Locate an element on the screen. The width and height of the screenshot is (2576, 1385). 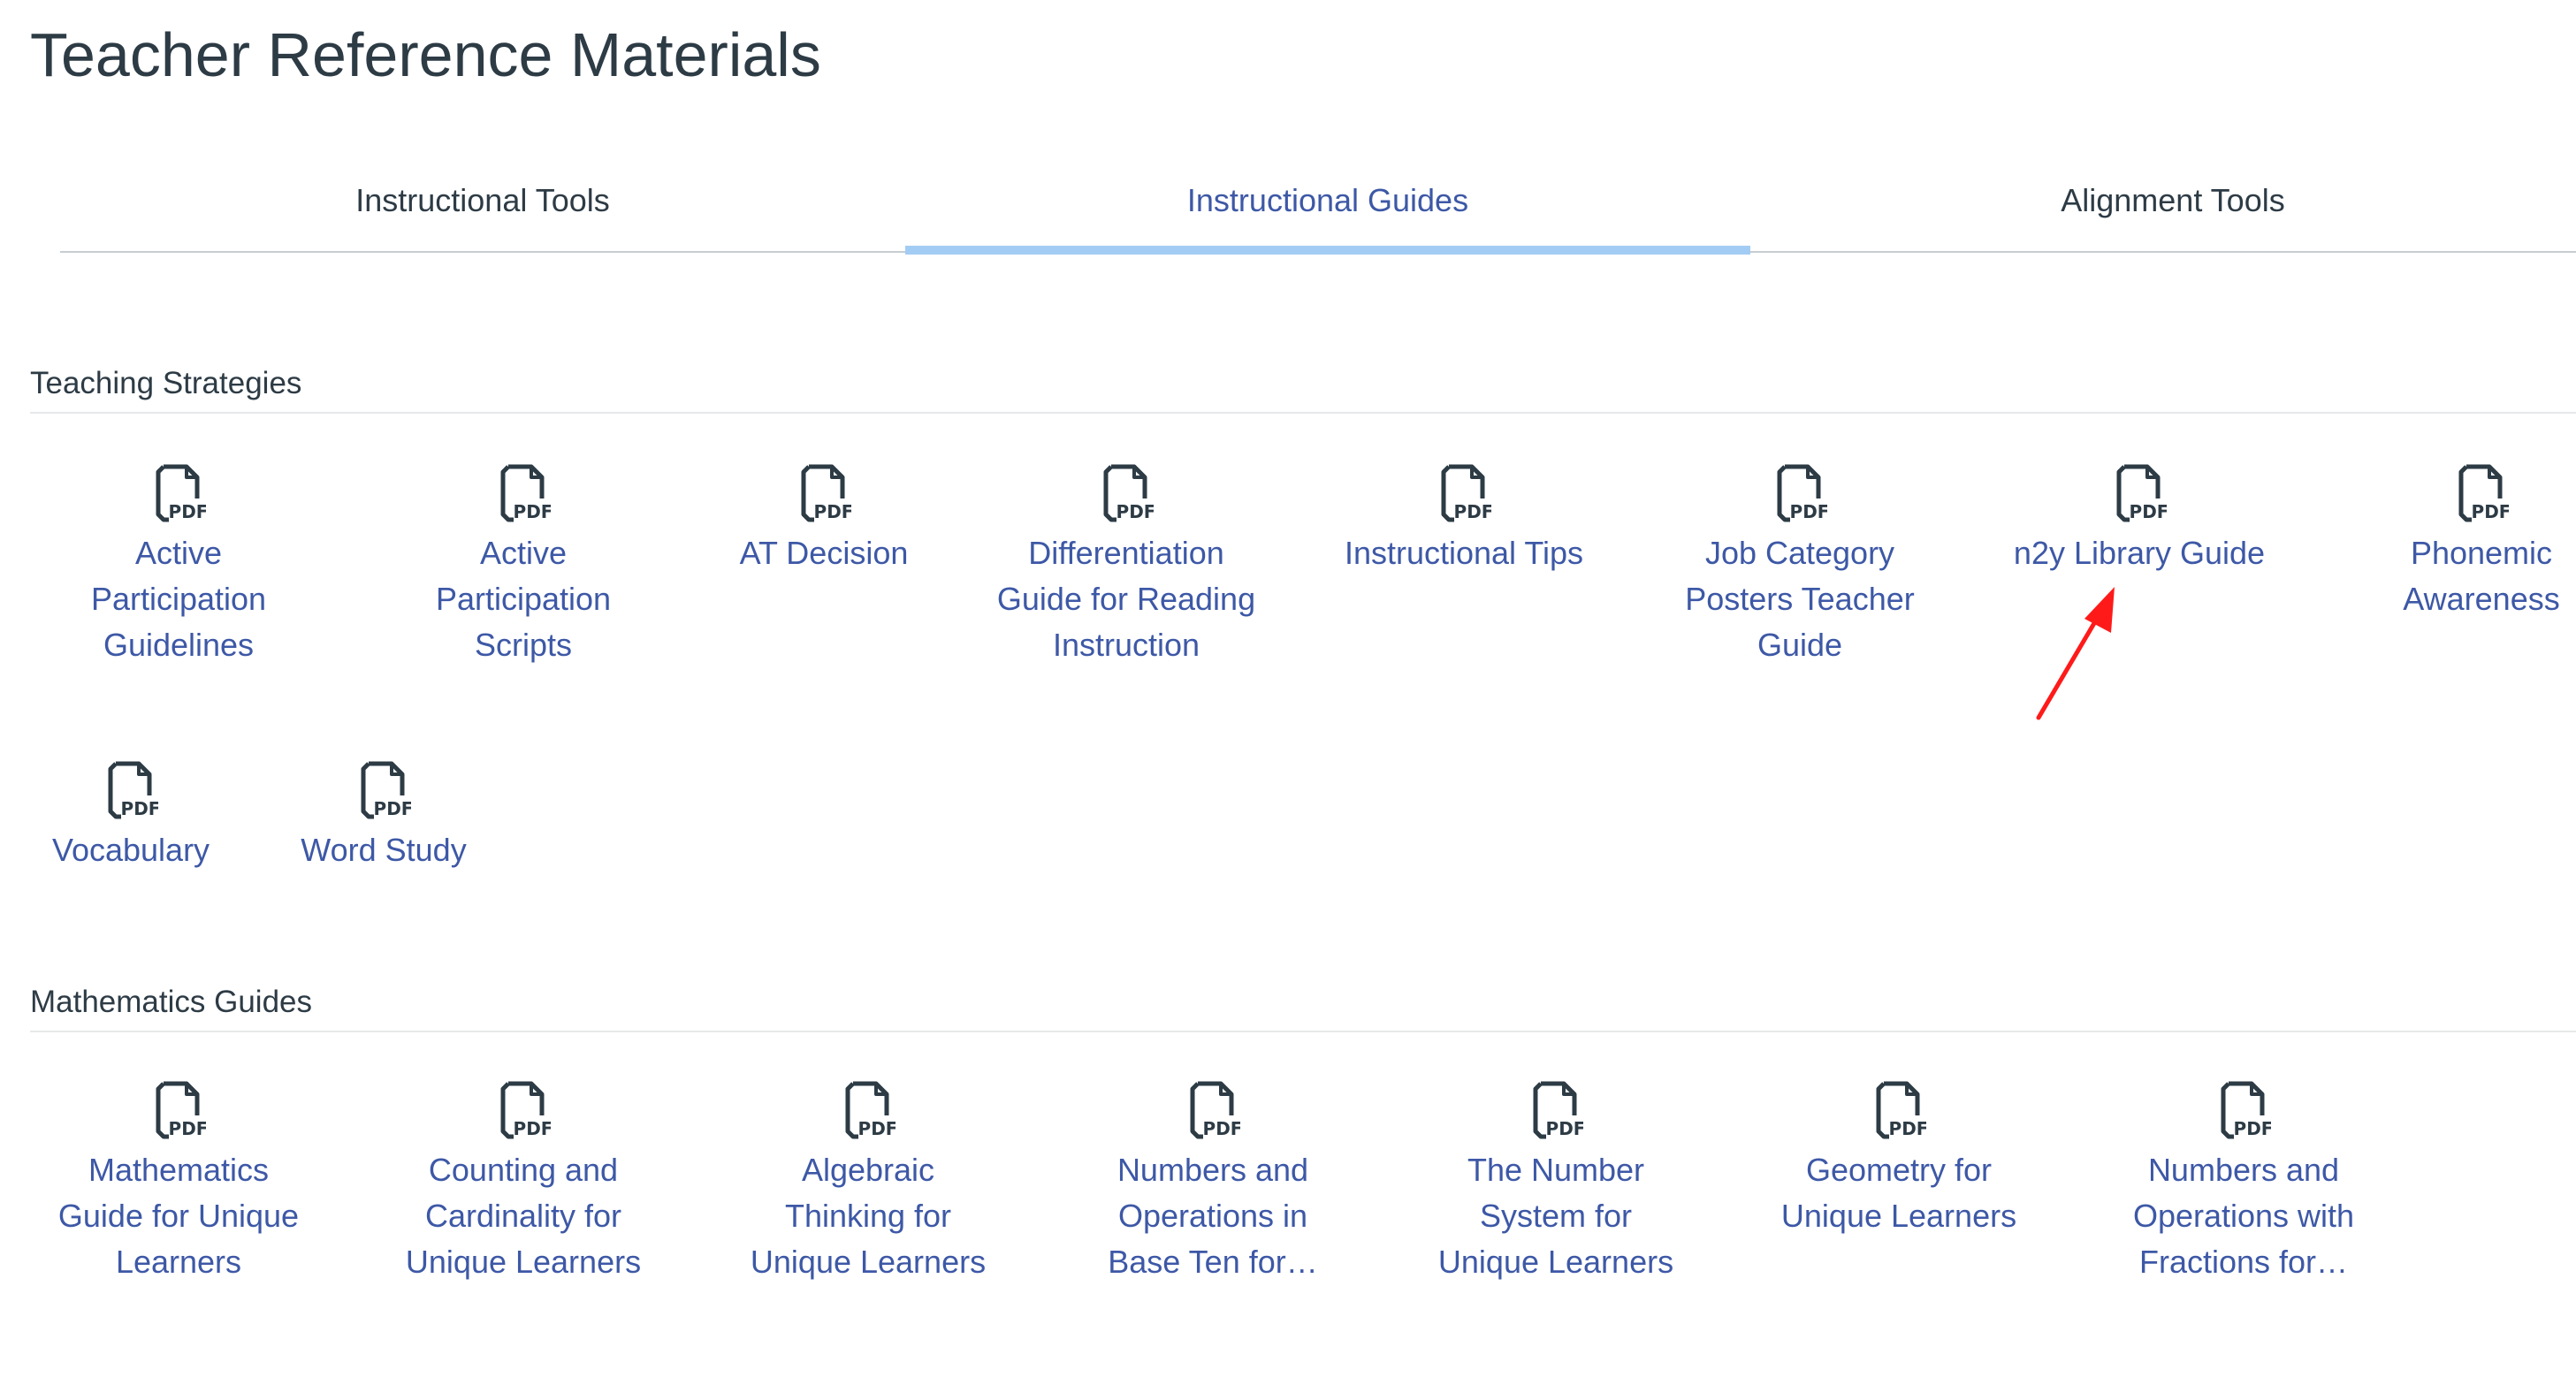
doc-link-word-study: PDF Word Study is located at coordinates (383, 817).